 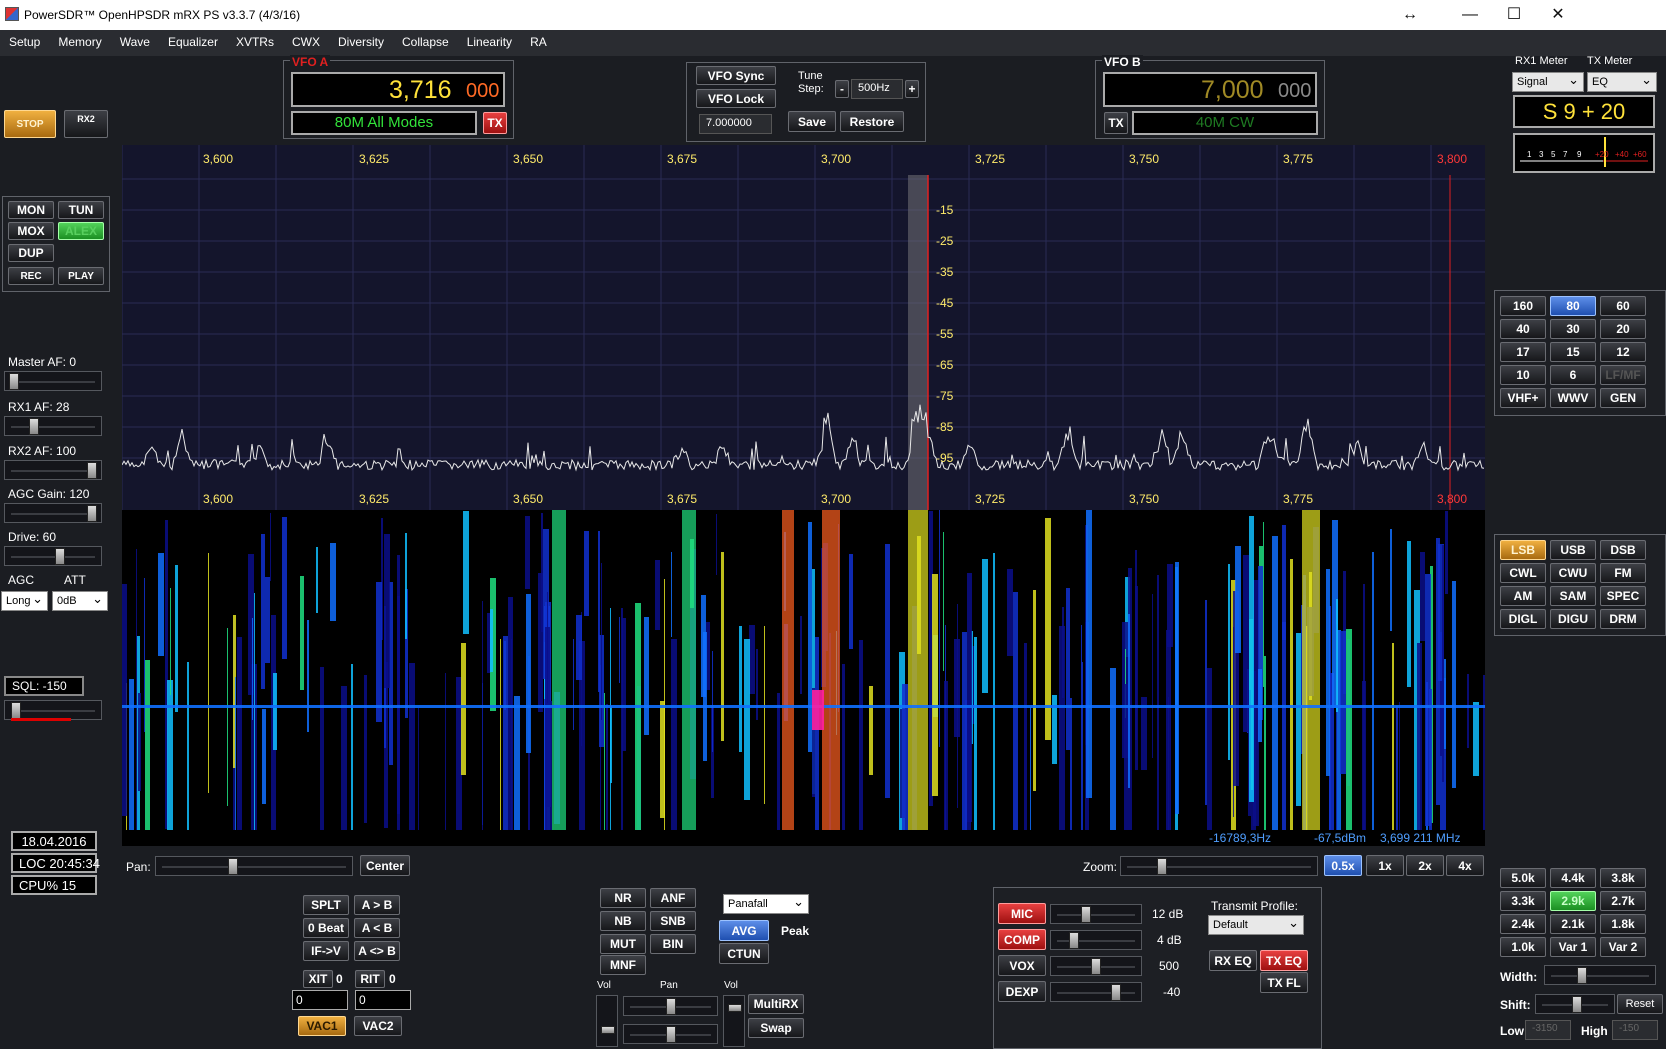 What do you see at coordinates (30, 124) in the screenshot?
I see `stop-button: STOP` at bounding box center [30, 124].